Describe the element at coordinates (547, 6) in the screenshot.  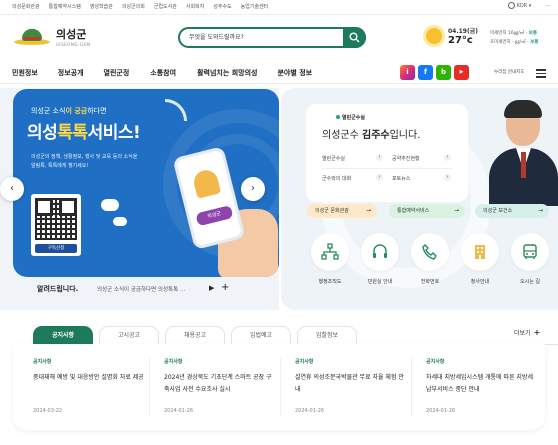
I see `dots-icon: ···` at that location.